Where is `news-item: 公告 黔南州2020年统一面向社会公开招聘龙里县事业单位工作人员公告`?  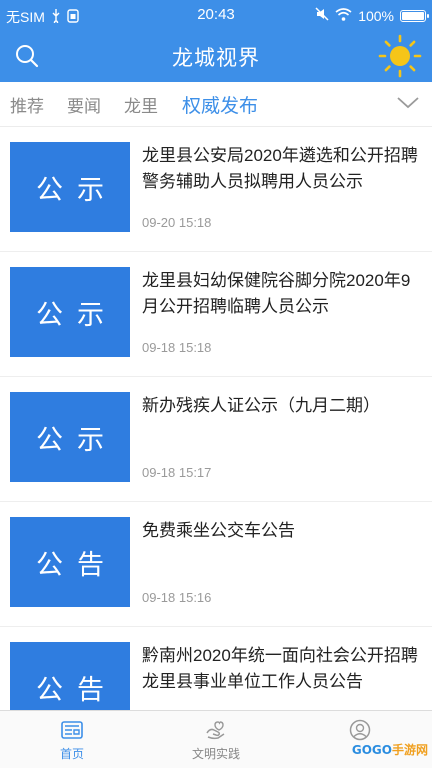 news-item: 公告 黔南州2020年统一面向社会公开招聘龙里县事业单位工作人员公告 is located at coordinates (216, 668).